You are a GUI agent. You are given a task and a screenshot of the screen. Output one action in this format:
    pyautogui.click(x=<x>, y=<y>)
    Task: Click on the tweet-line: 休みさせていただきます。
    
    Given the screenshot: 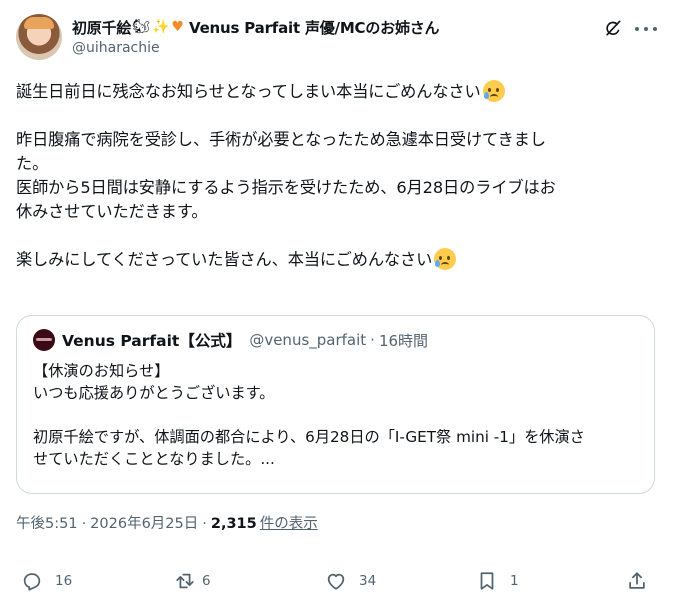 What is the action you would take?
    pyautogui.click(x=112, y=211)
    